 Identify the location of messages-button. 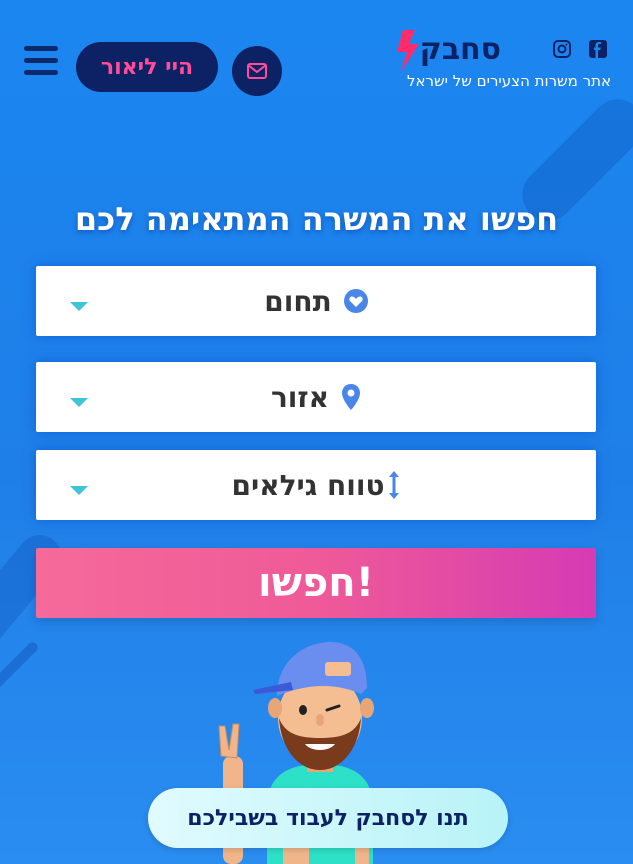
(257, 71).